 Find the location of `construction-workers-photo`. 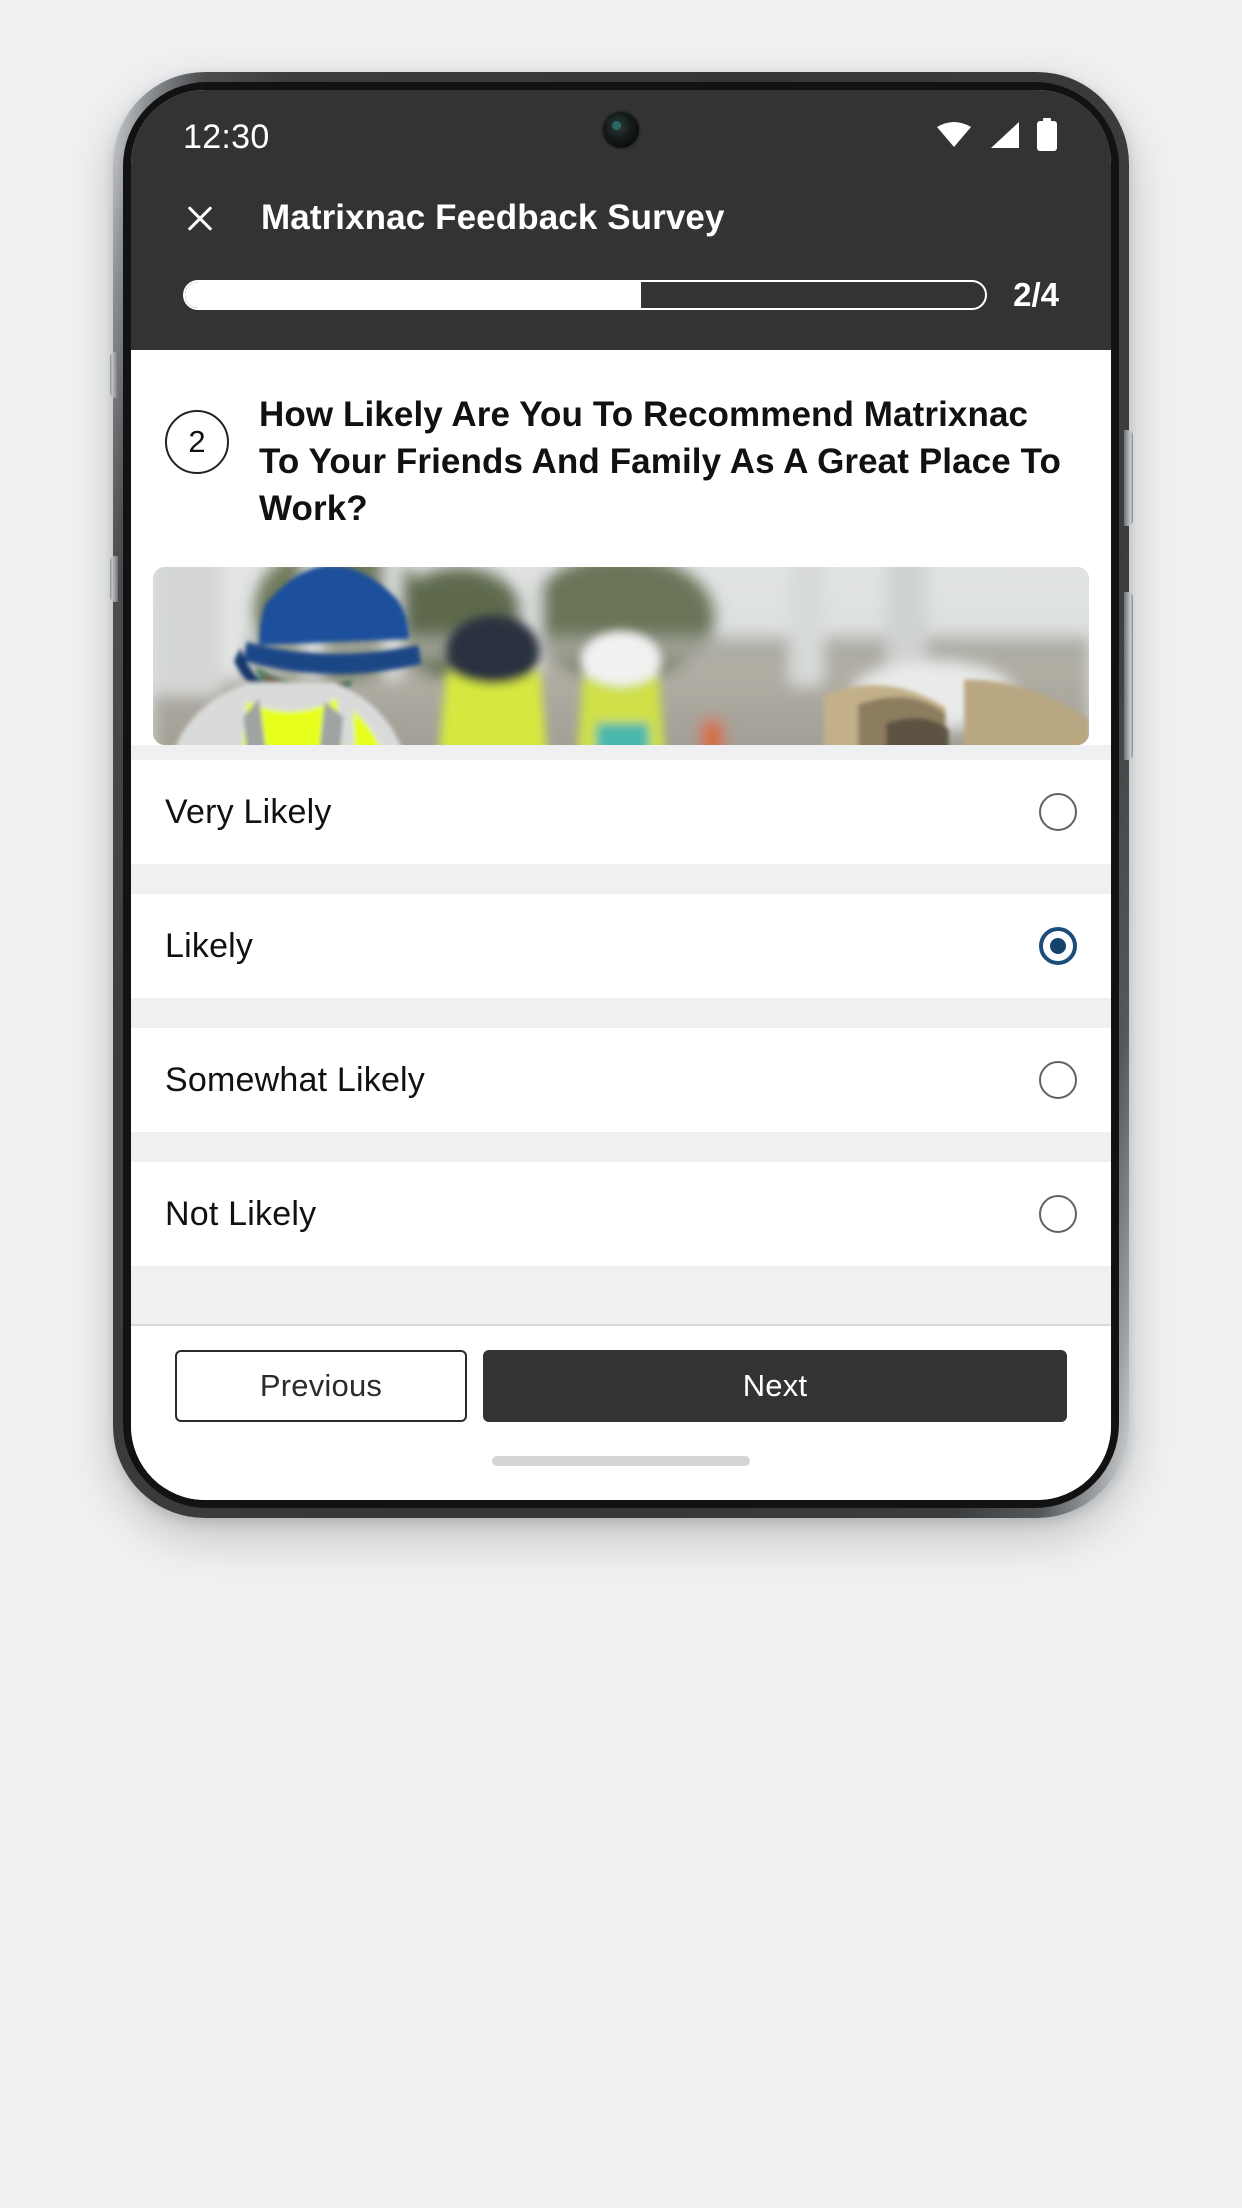

construction-workers-photo is located at coordinates (621, 655).